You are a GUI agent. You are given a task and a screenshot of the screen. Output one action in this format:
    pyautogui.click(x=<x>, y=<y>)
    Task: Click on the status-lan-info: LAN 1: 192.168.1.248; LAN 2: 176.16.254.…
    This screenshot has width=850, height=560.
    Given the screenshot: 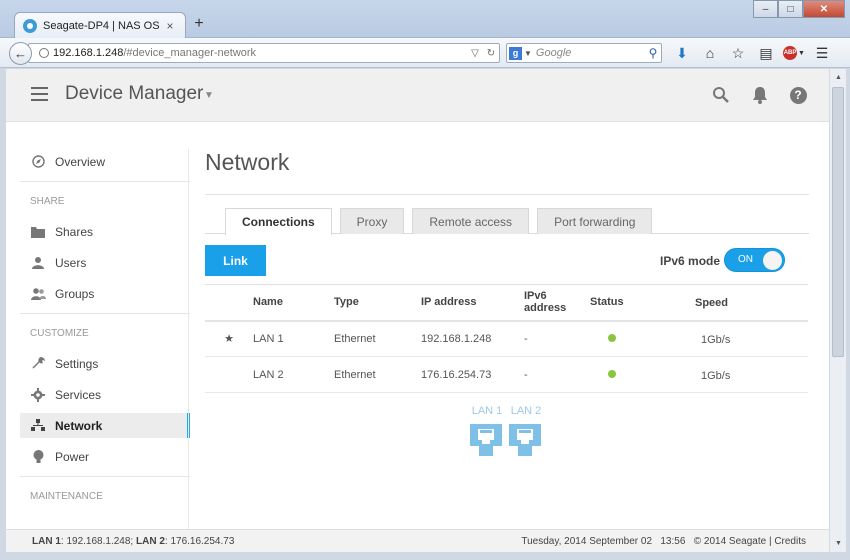 What is the action you would take?
    pyautogui.click(x=133, y=541)
    